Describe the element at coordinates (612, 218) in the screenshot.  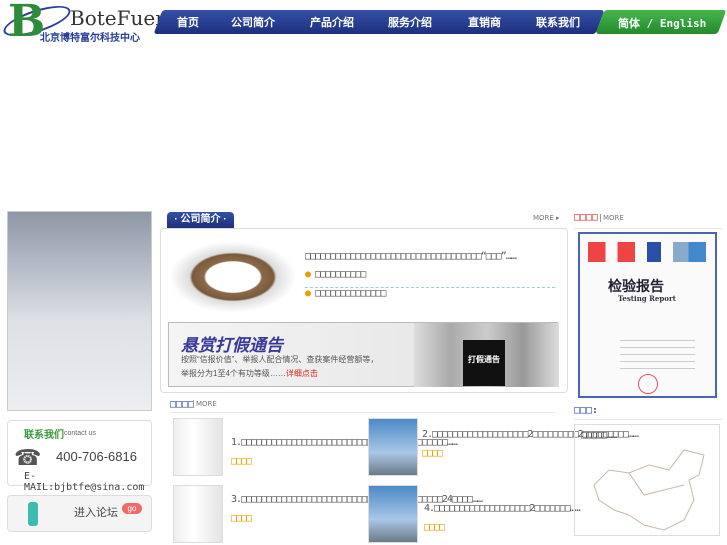
I see `cert-more-link: MORE` at that location.